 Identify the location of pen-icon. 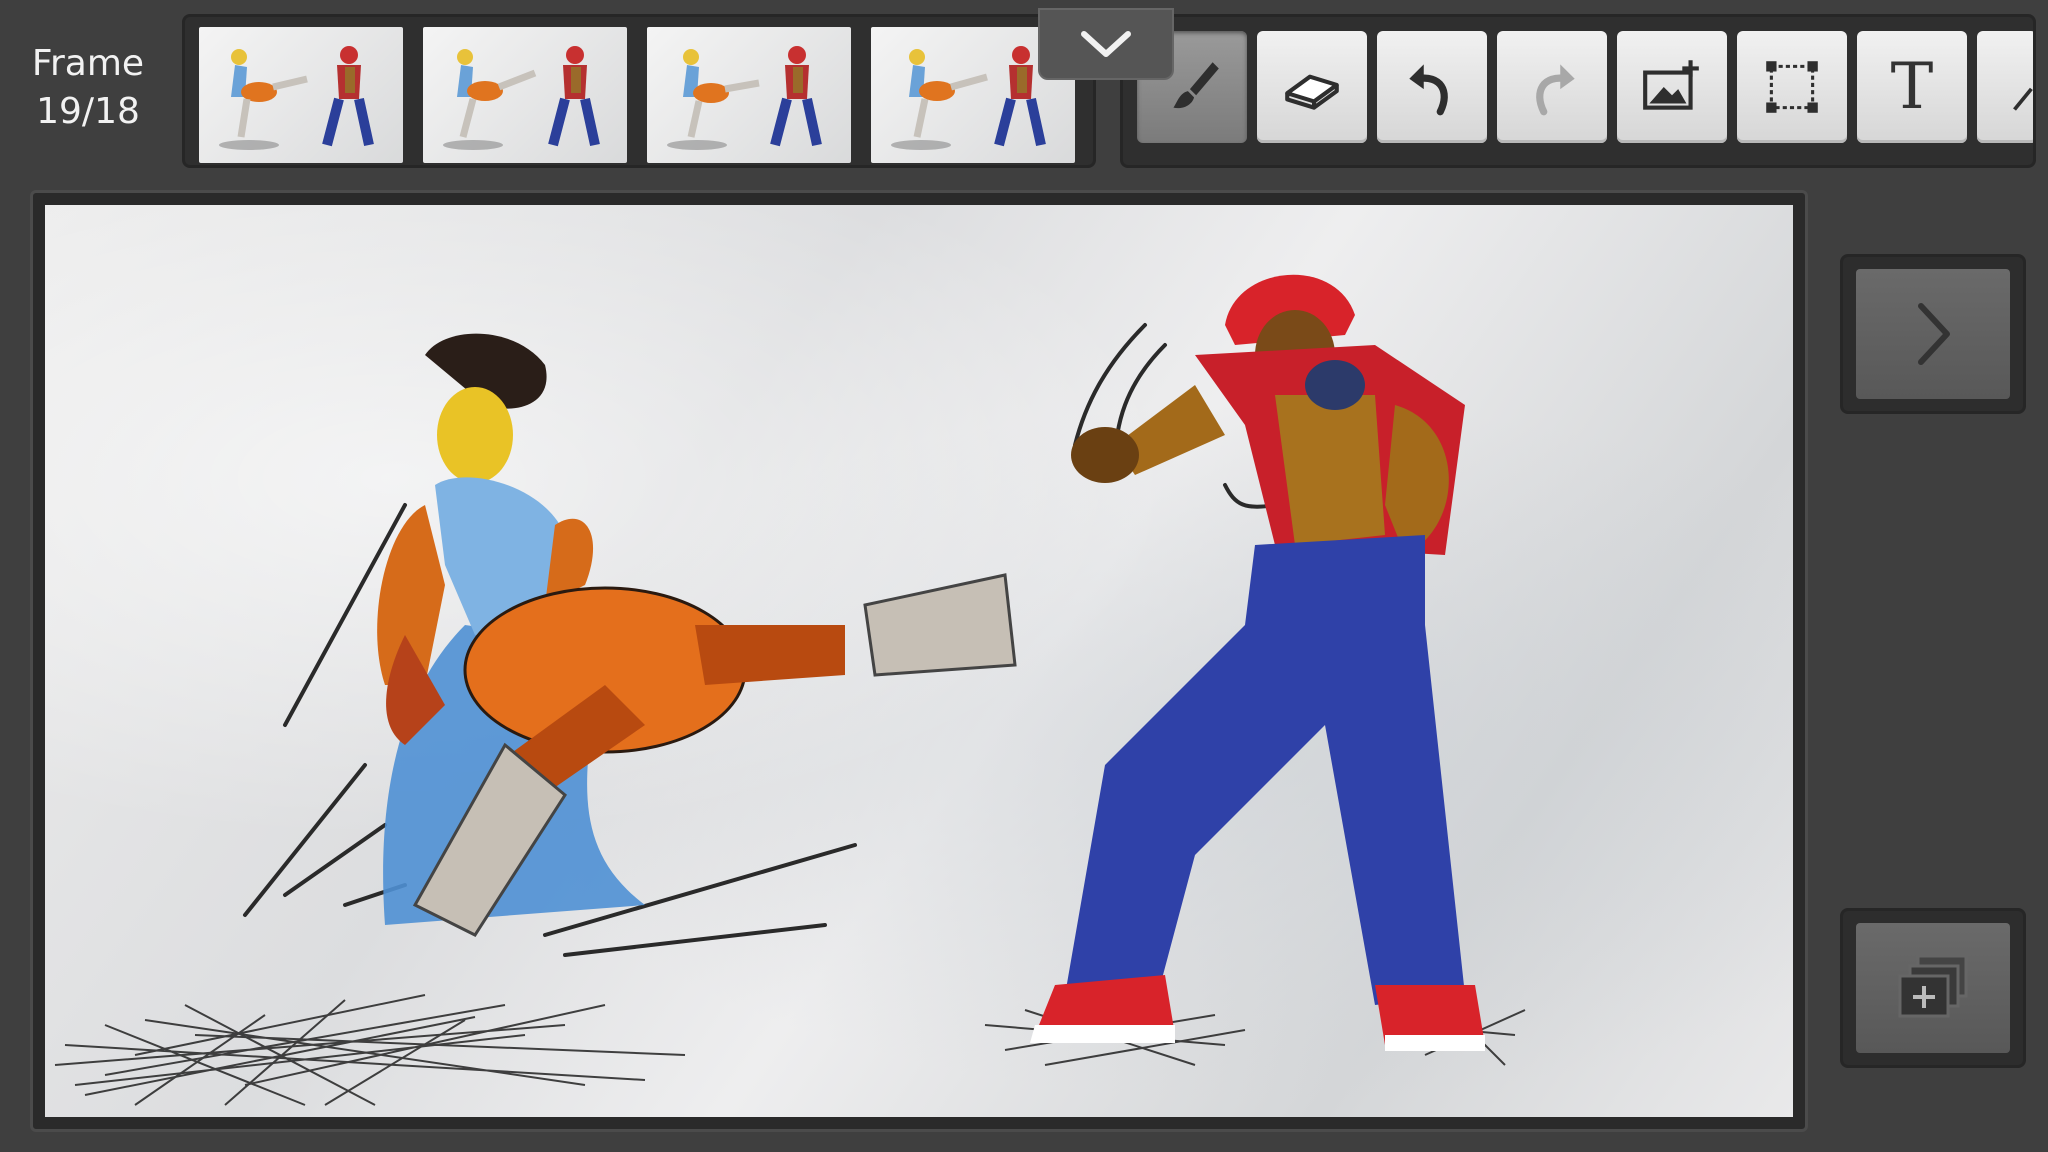
(2023, 99).